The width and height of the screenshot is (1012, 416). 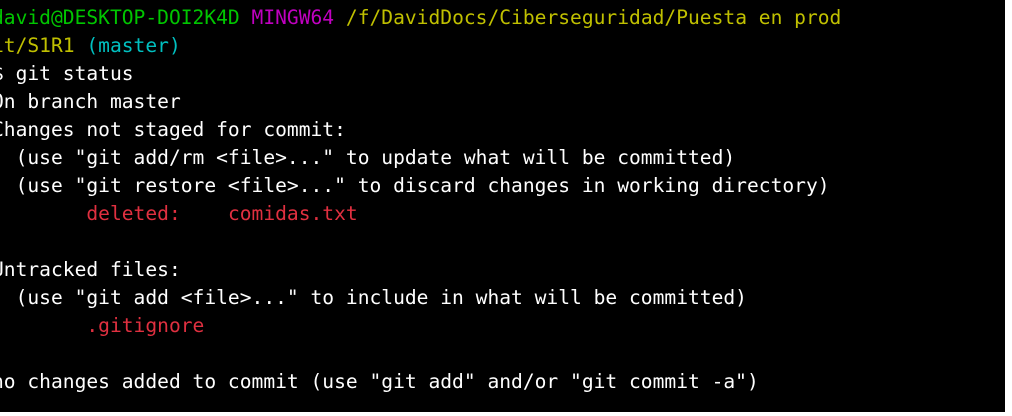 What do you see at coordinates (120, 17) in the screenshot?
I see `prompt-user-host: david@DESKTOP-DOI2K4D` at bounding box center [120, 17].